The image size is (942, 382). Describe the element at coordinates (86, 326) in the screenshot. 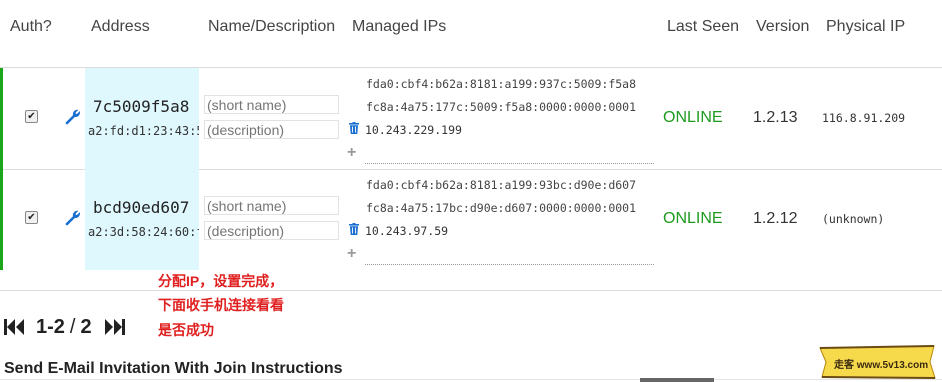

I see `page-total: 2` at that location.